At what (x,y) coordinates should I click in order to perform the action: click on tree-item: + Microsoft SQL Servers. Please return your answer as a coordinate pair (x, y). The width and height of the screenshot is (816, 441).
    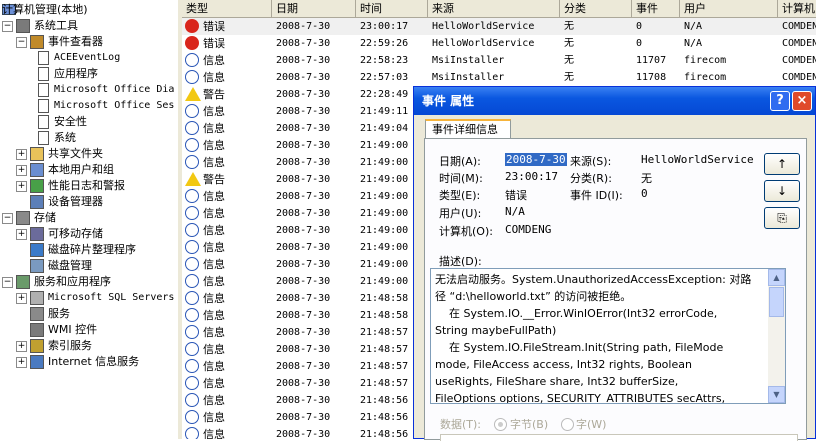
    Looking at the image, I should click on (89, 298).